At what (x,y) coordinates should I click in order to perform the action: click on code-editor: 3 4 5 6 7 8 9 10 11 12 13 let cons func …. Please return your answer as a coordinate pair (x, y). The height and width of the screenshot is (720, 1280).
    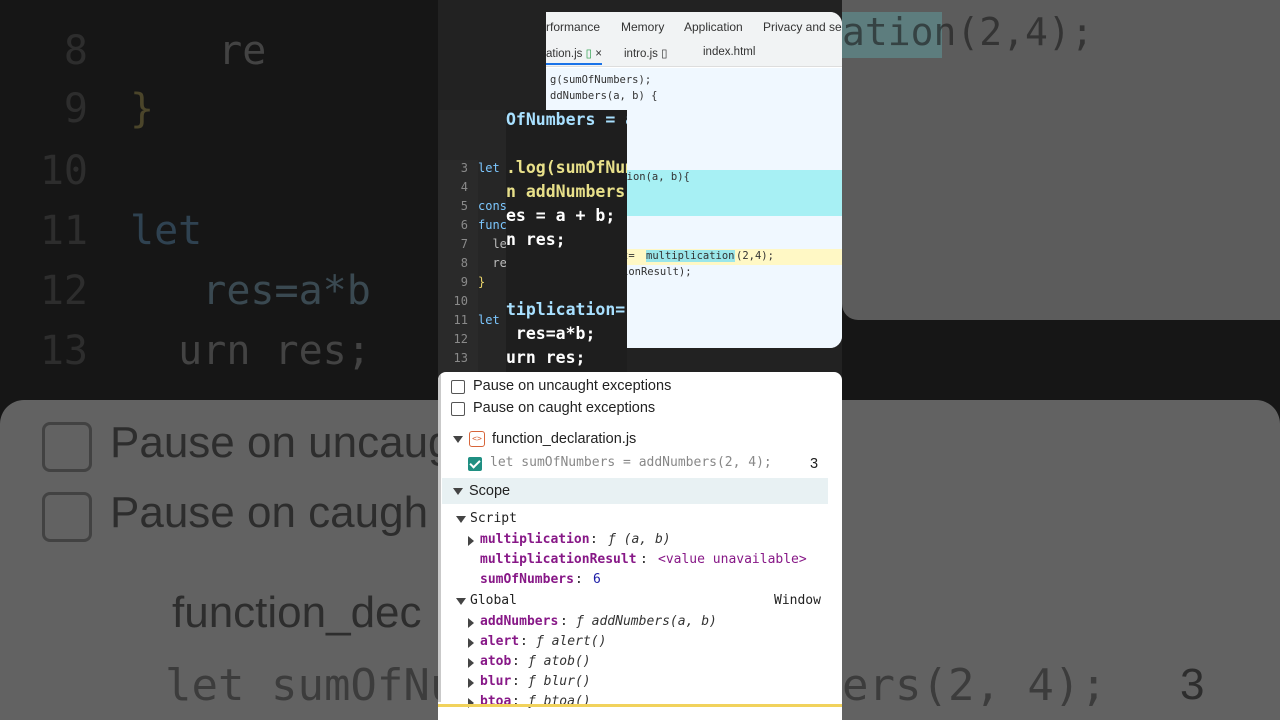
    Looking at the image, I should click on (532, 245).